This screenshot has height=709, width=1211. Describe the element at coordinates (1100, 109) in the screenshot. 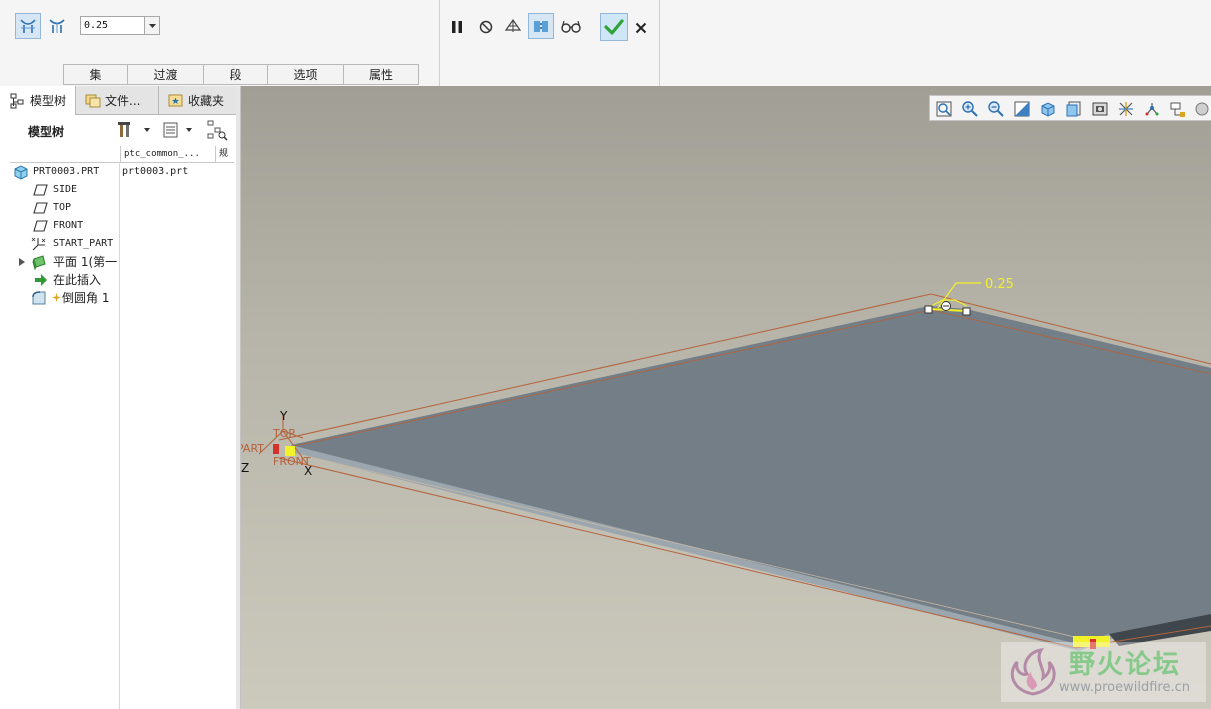

I see `view-manager-icon` at that location.